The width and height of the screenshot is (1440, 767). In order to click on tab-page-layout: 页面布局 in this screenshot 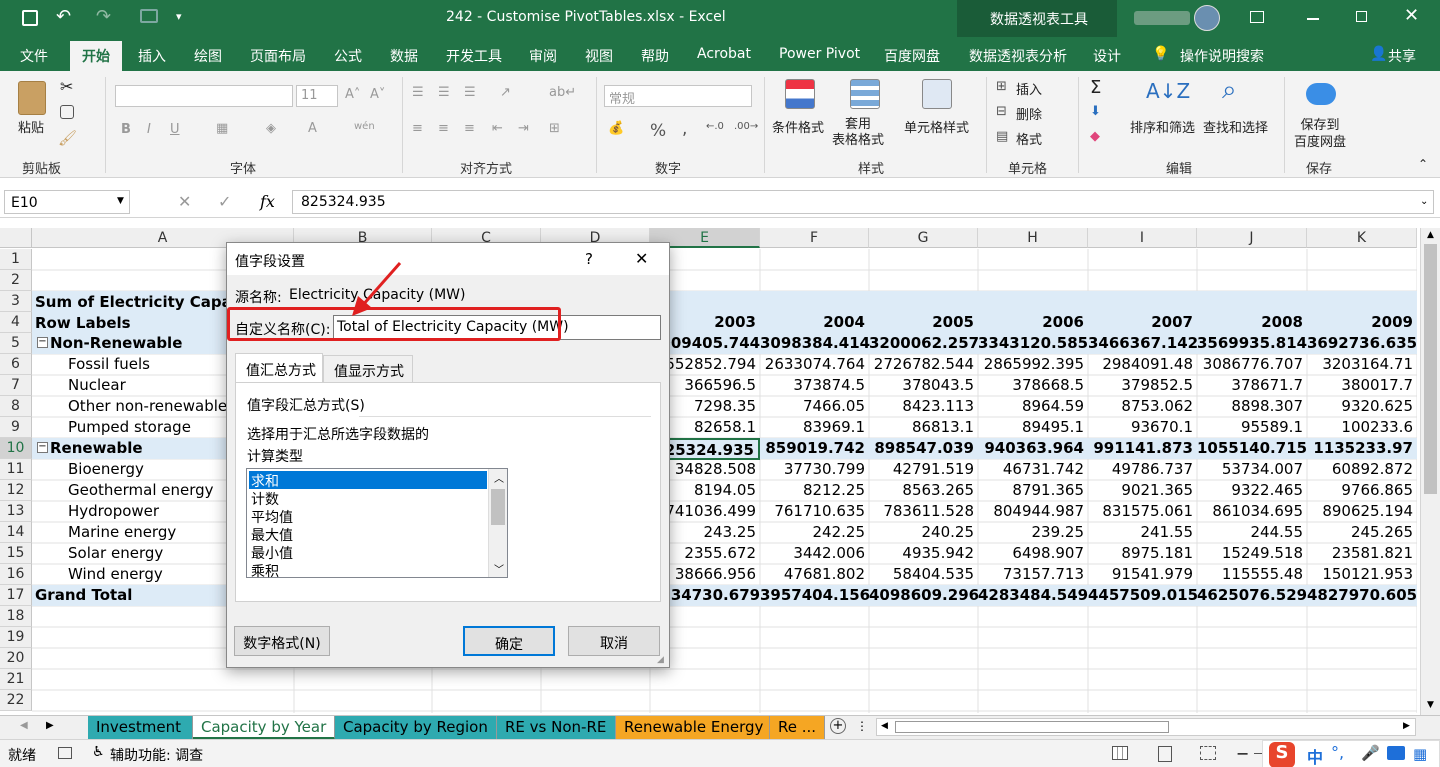, I will do `click(278, 56)`.